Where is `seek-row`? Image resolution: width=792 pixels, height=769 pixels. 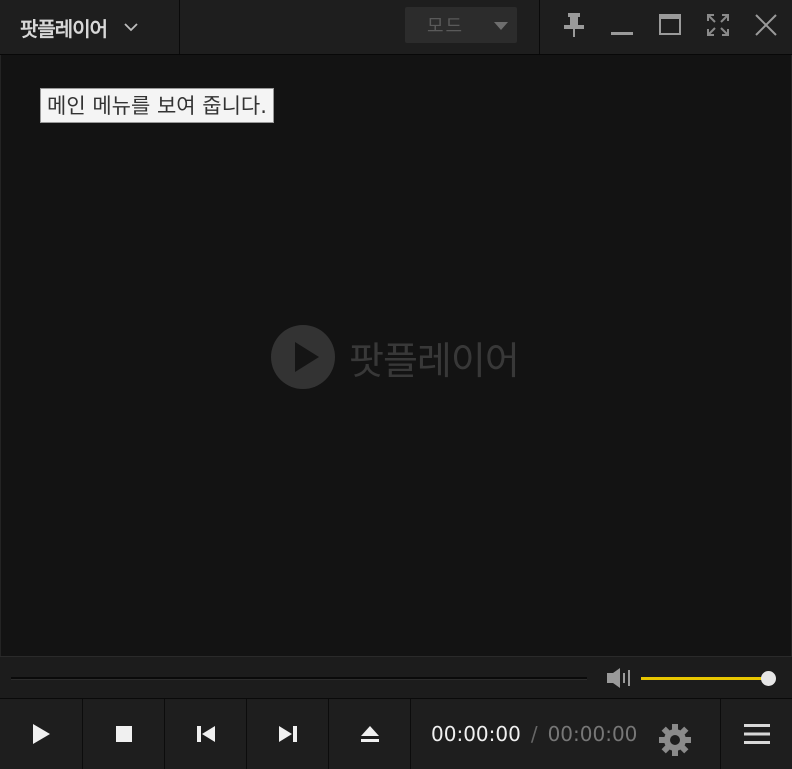
seek-row is located at coordinates (396, 677).